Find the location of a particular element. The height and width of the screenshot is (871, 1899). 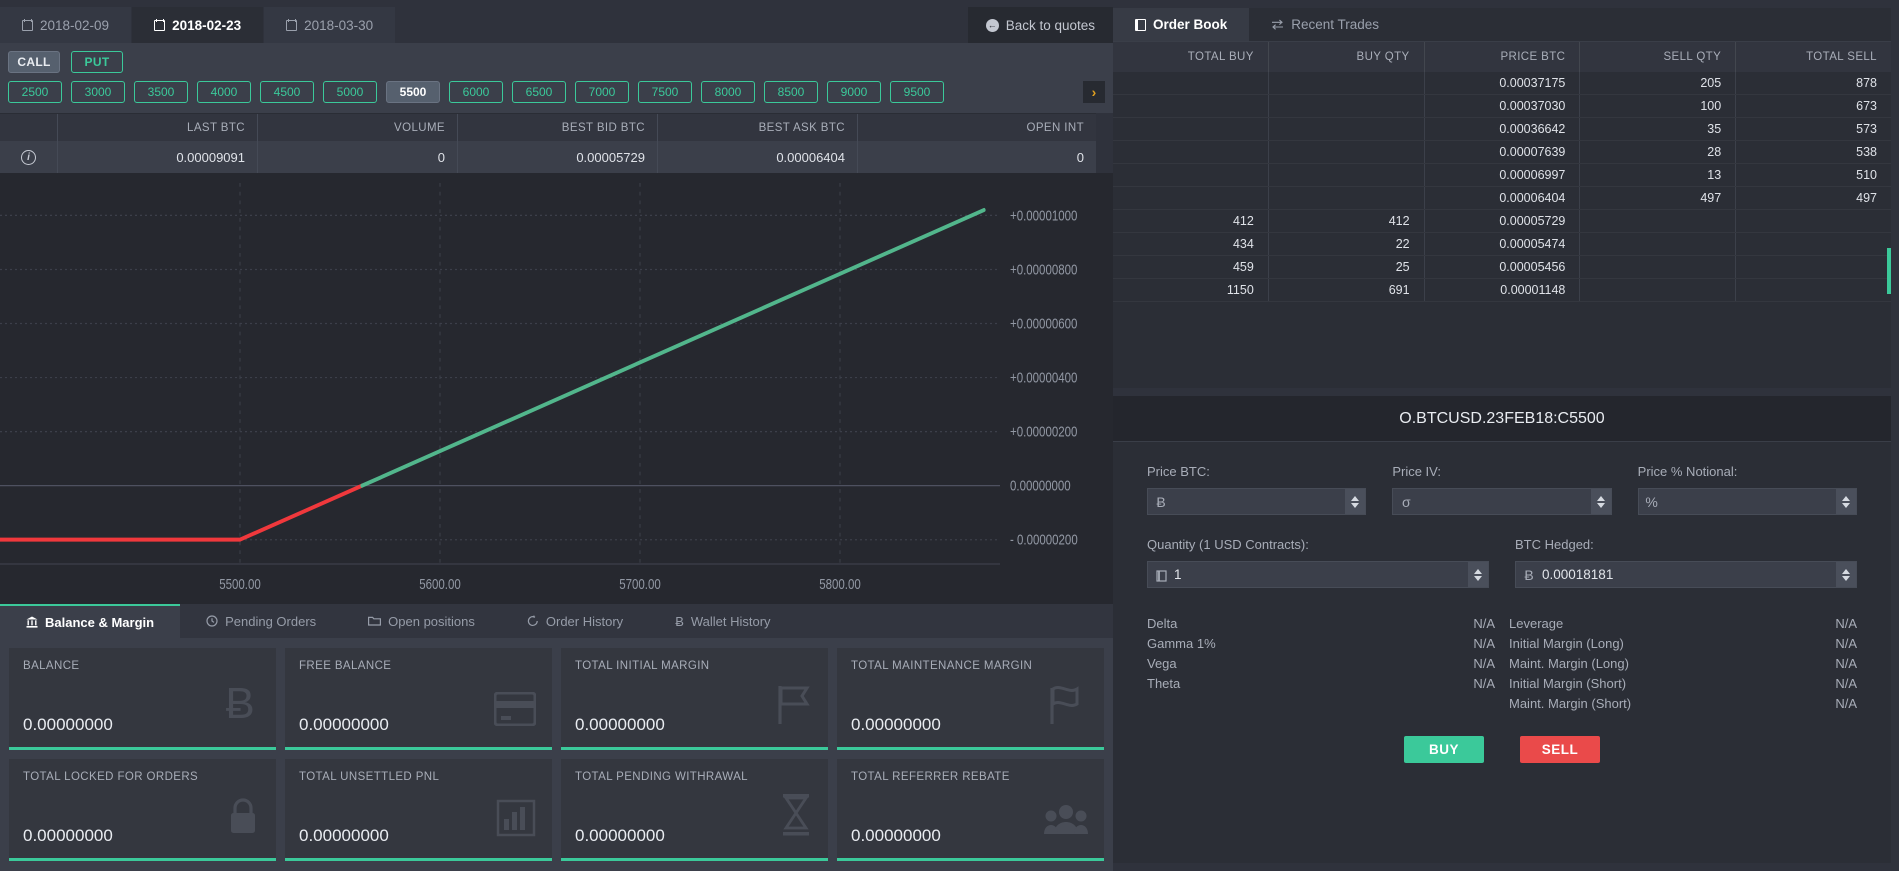

back-to-quotes-label: Back to quotes is located at coordinates (1050, 25).